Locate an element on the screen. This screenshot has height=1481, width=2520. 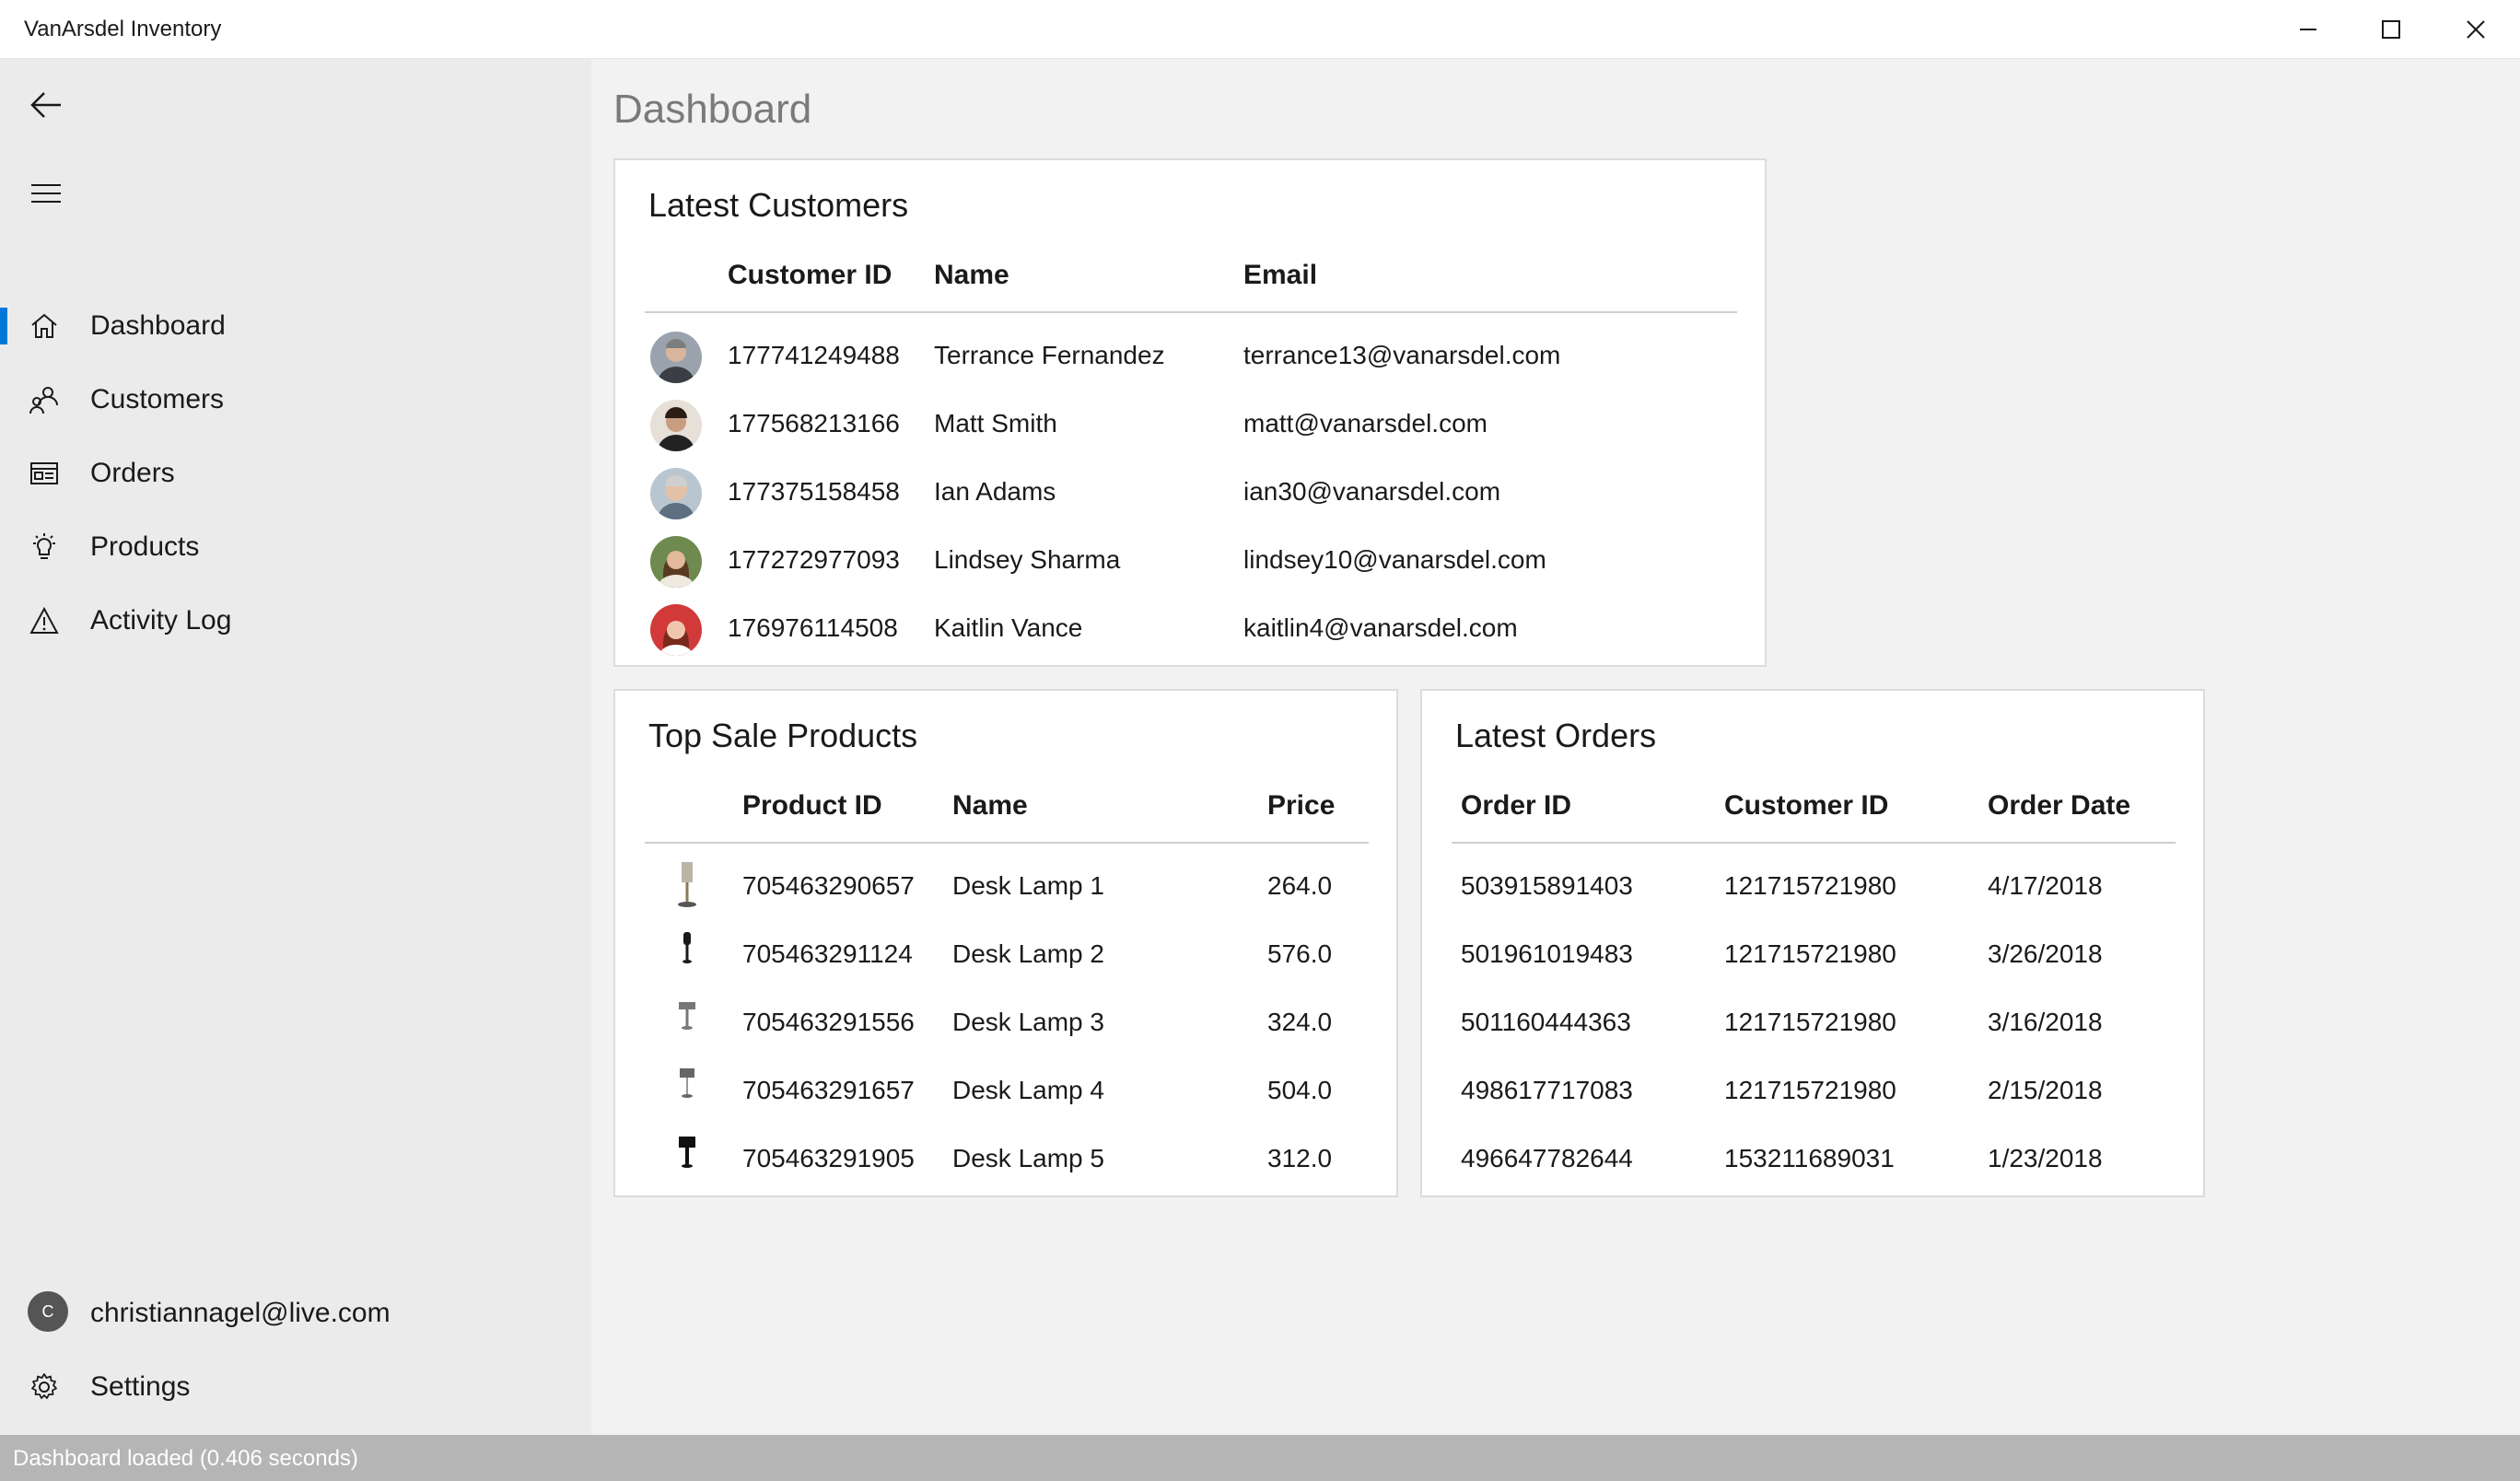
order-id: 501160444363 is located at coordinates (1546, 1022).